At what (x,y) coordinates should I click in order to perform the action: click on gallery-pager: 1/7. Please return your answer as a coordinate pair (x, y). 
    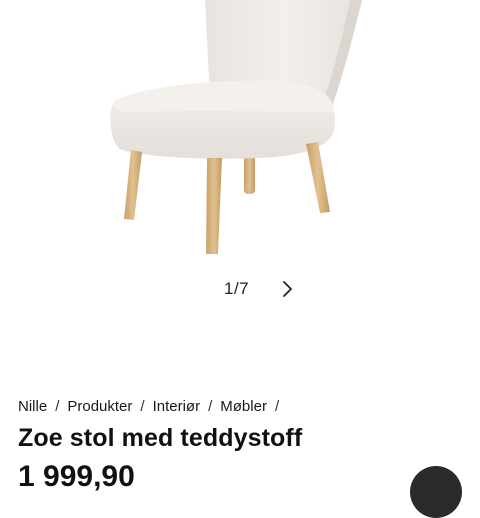
    Looking at the image, I should click on (240, 289).